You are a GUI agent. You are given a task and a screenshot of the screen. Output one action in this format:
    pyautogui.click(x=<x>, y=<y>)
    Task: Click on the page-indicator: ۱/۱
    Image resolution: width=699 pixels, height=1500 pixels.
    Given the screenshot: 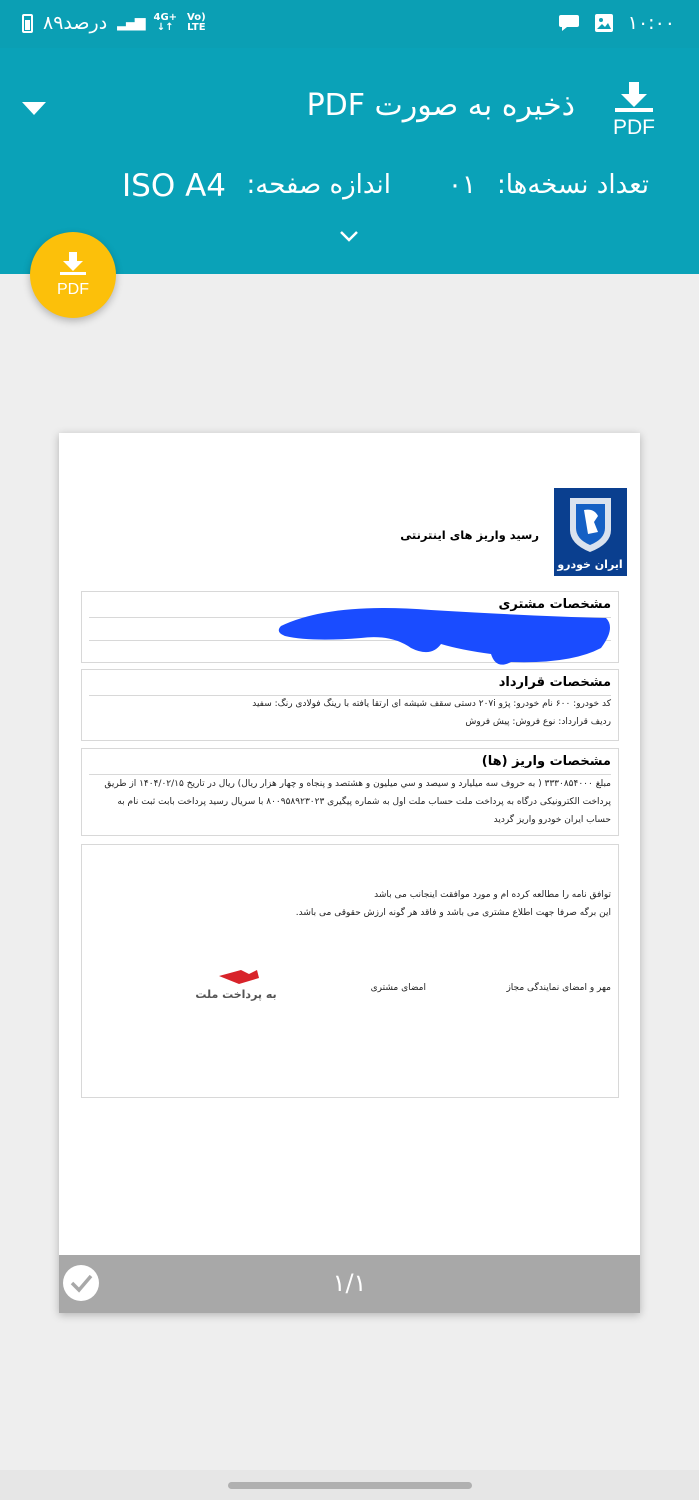 What is the action you would take?
    pyautogui.click(x=349, y=1283)
    